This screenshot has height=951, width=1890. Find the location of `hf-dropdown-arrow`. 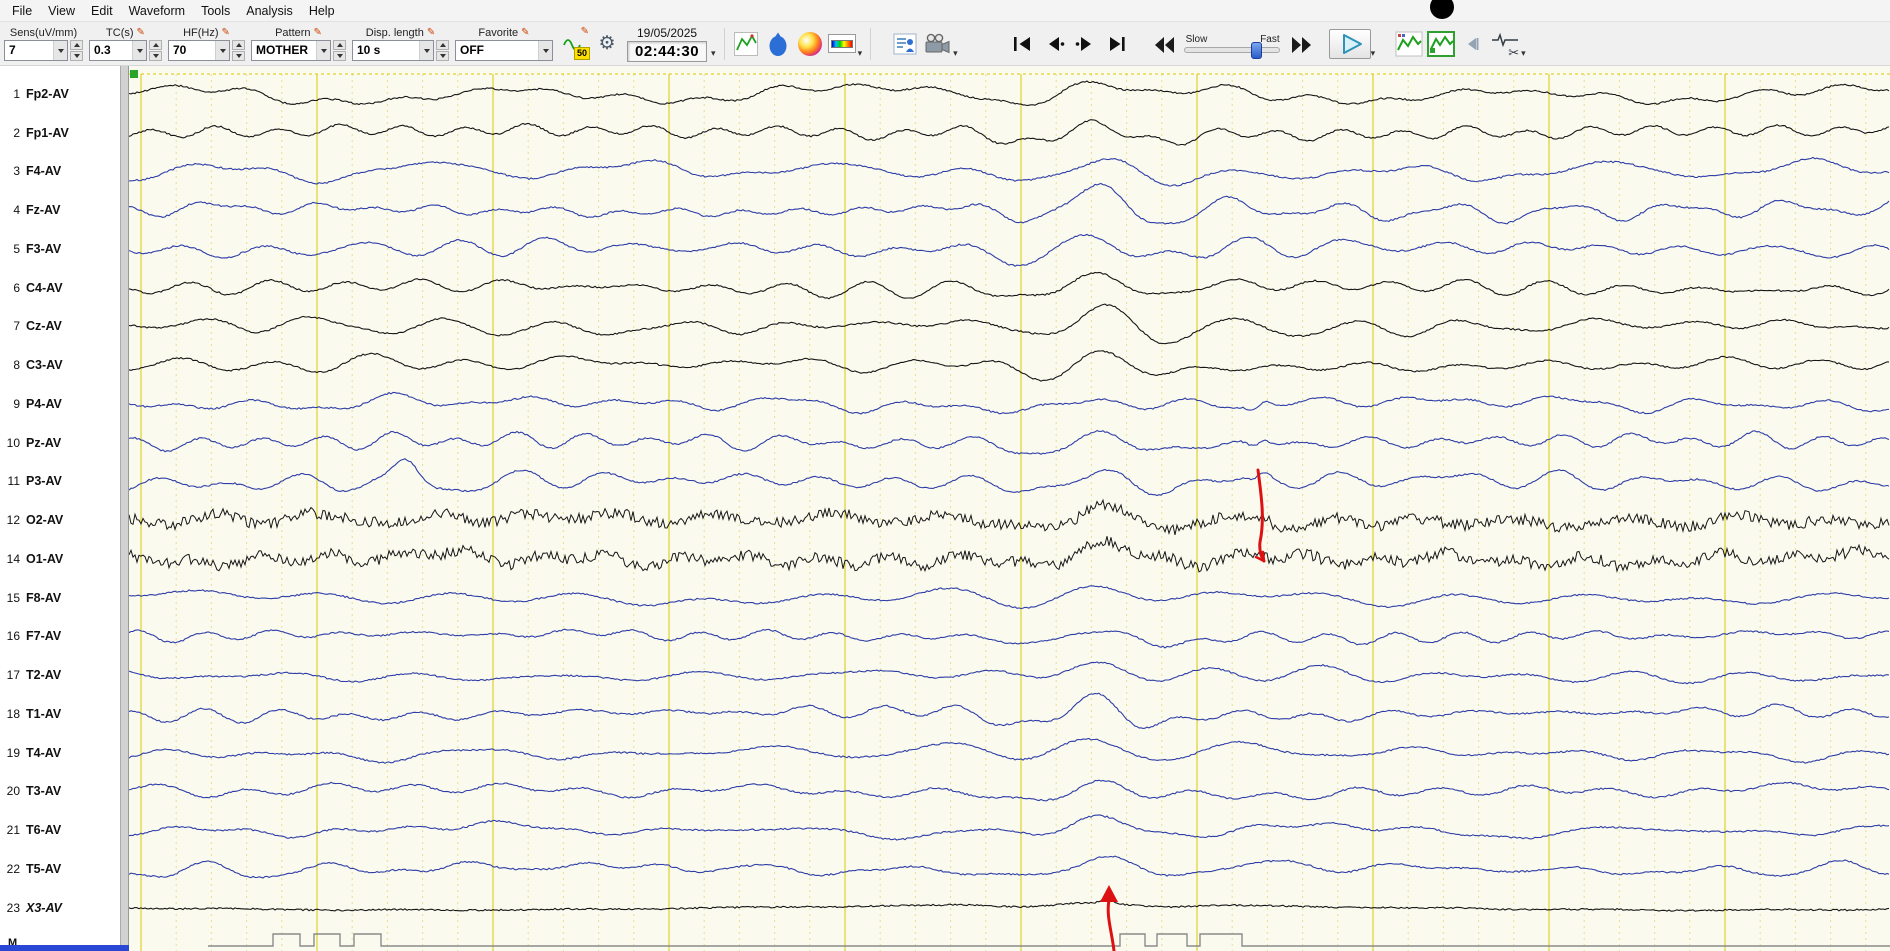

hf-dropdown-arrow is located at coordinates (222, 50).